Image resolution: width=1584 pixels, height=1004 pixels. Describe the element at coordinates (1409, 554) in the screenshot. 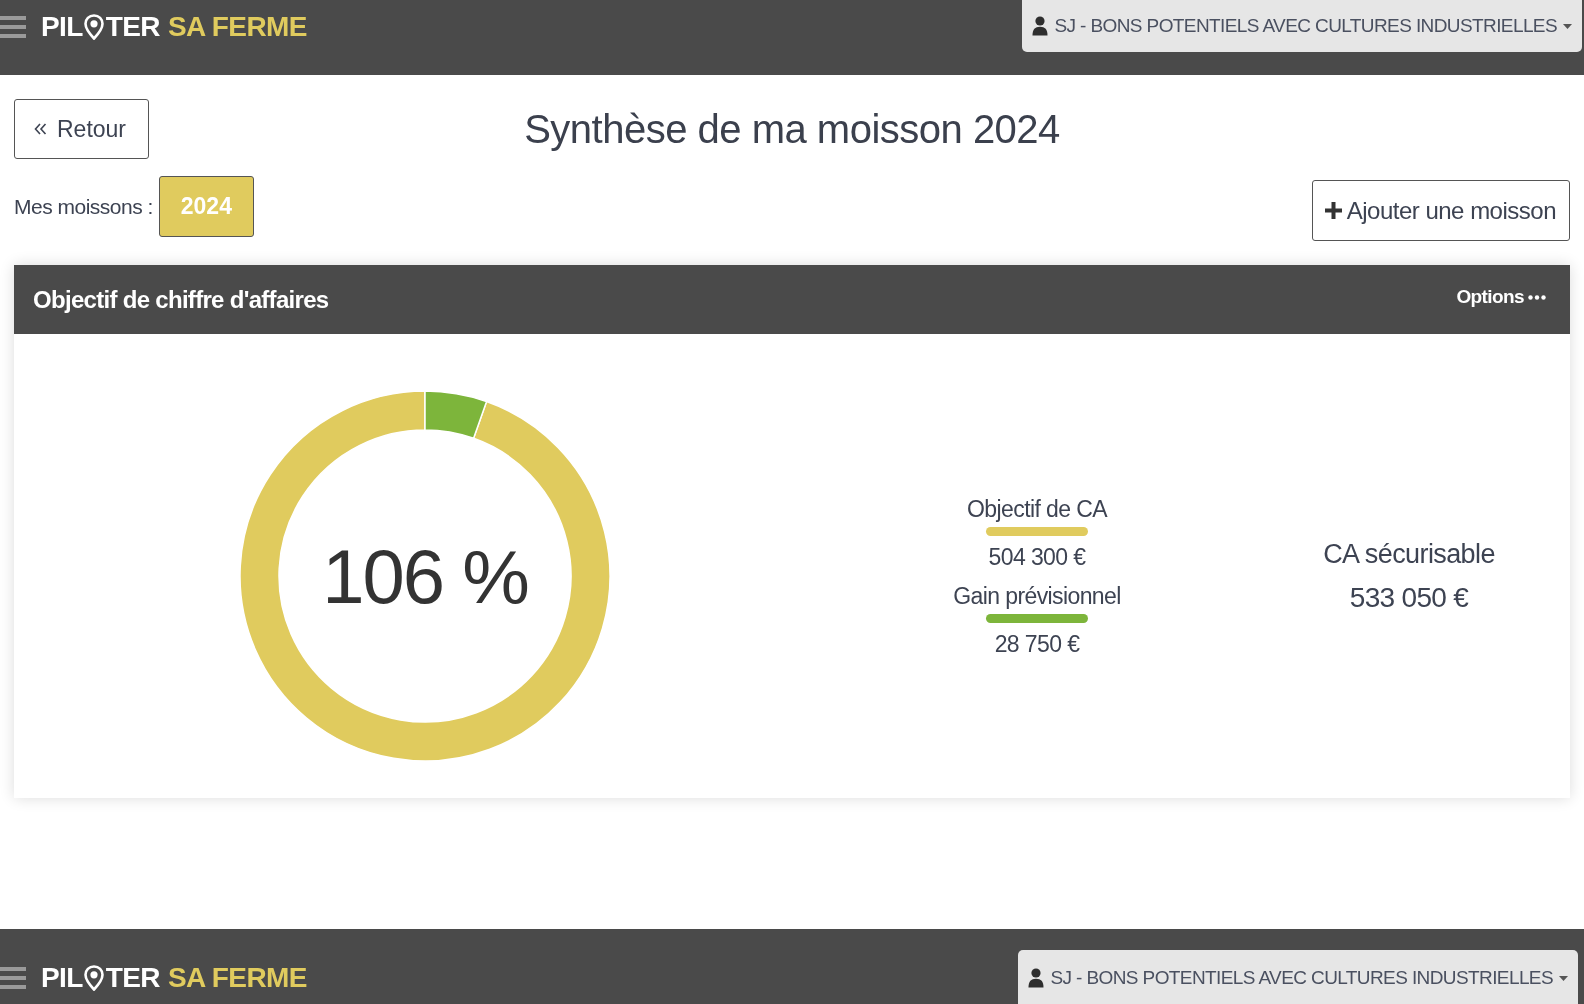

I see `total-label: CA sécurisable` at that location.